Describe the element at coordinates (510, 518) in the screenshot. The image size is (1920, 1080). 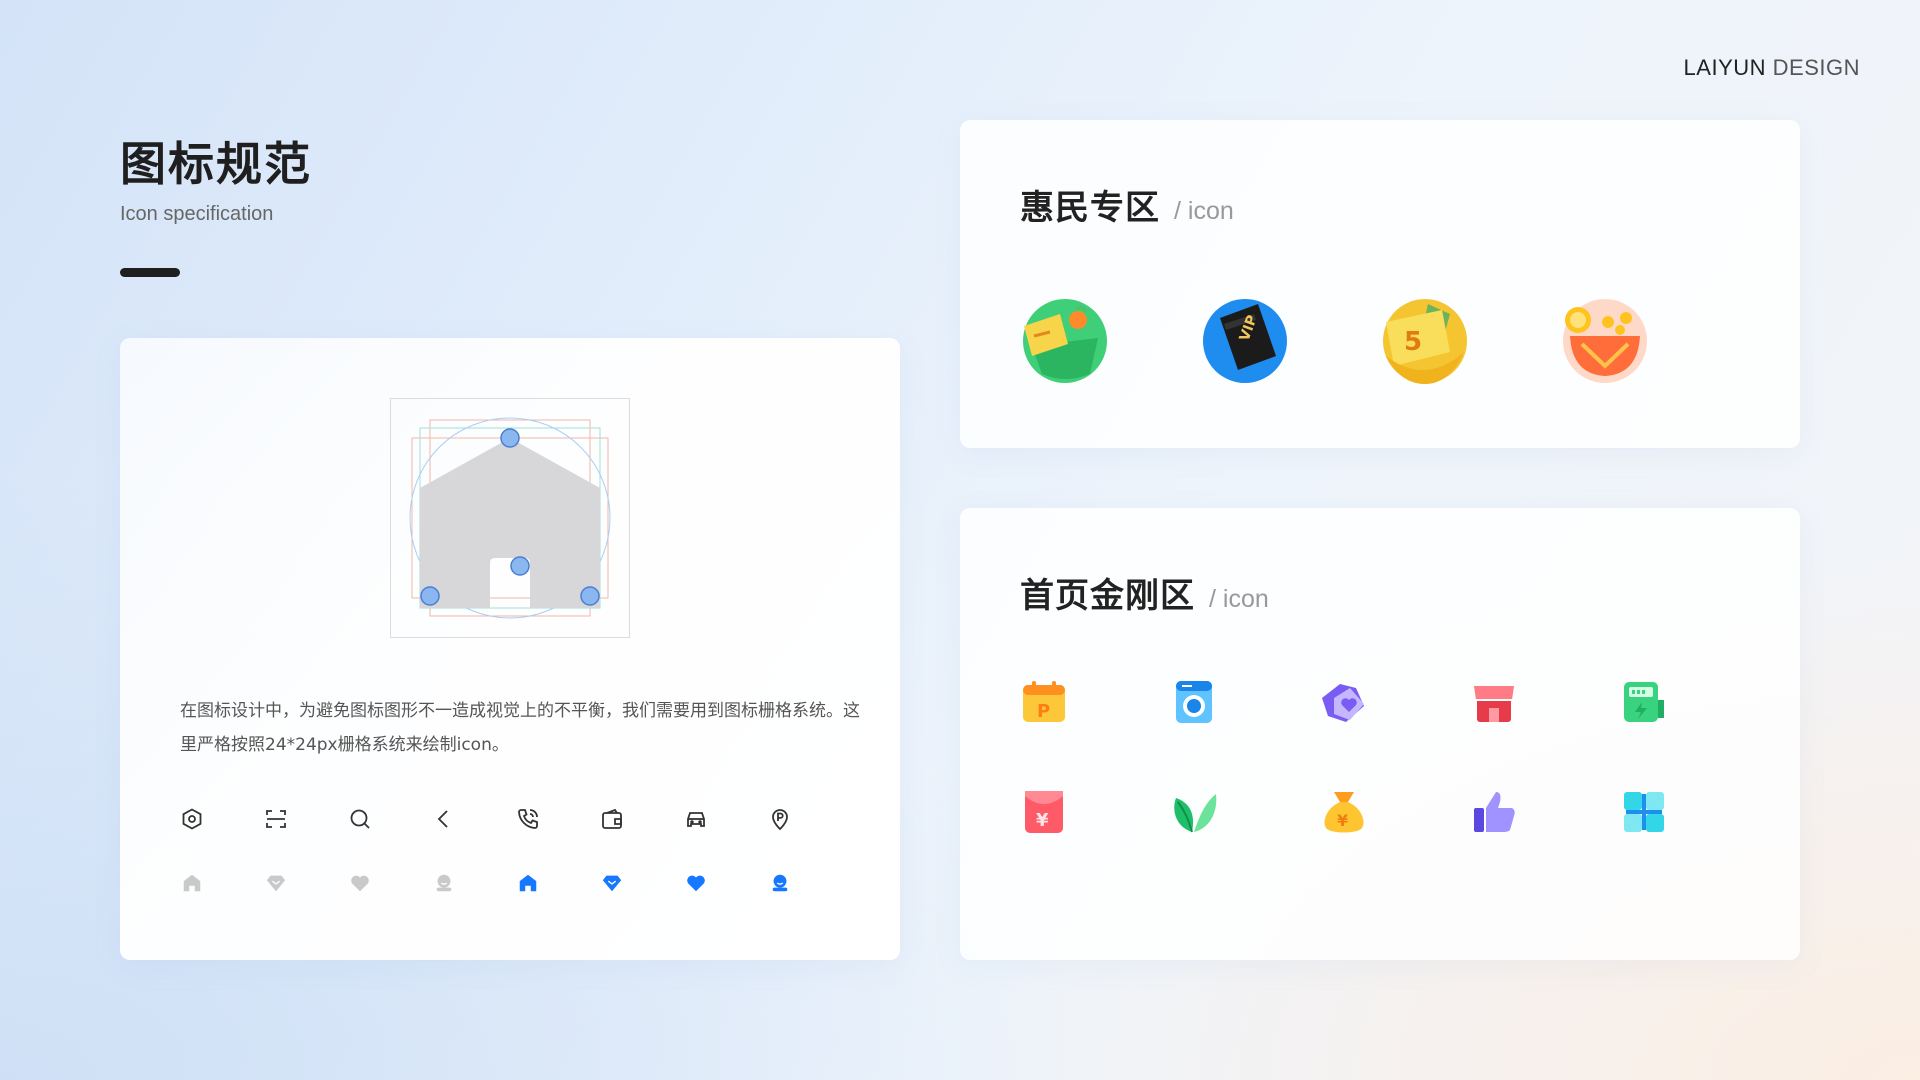
I see `house-grid-illustration` at that location.